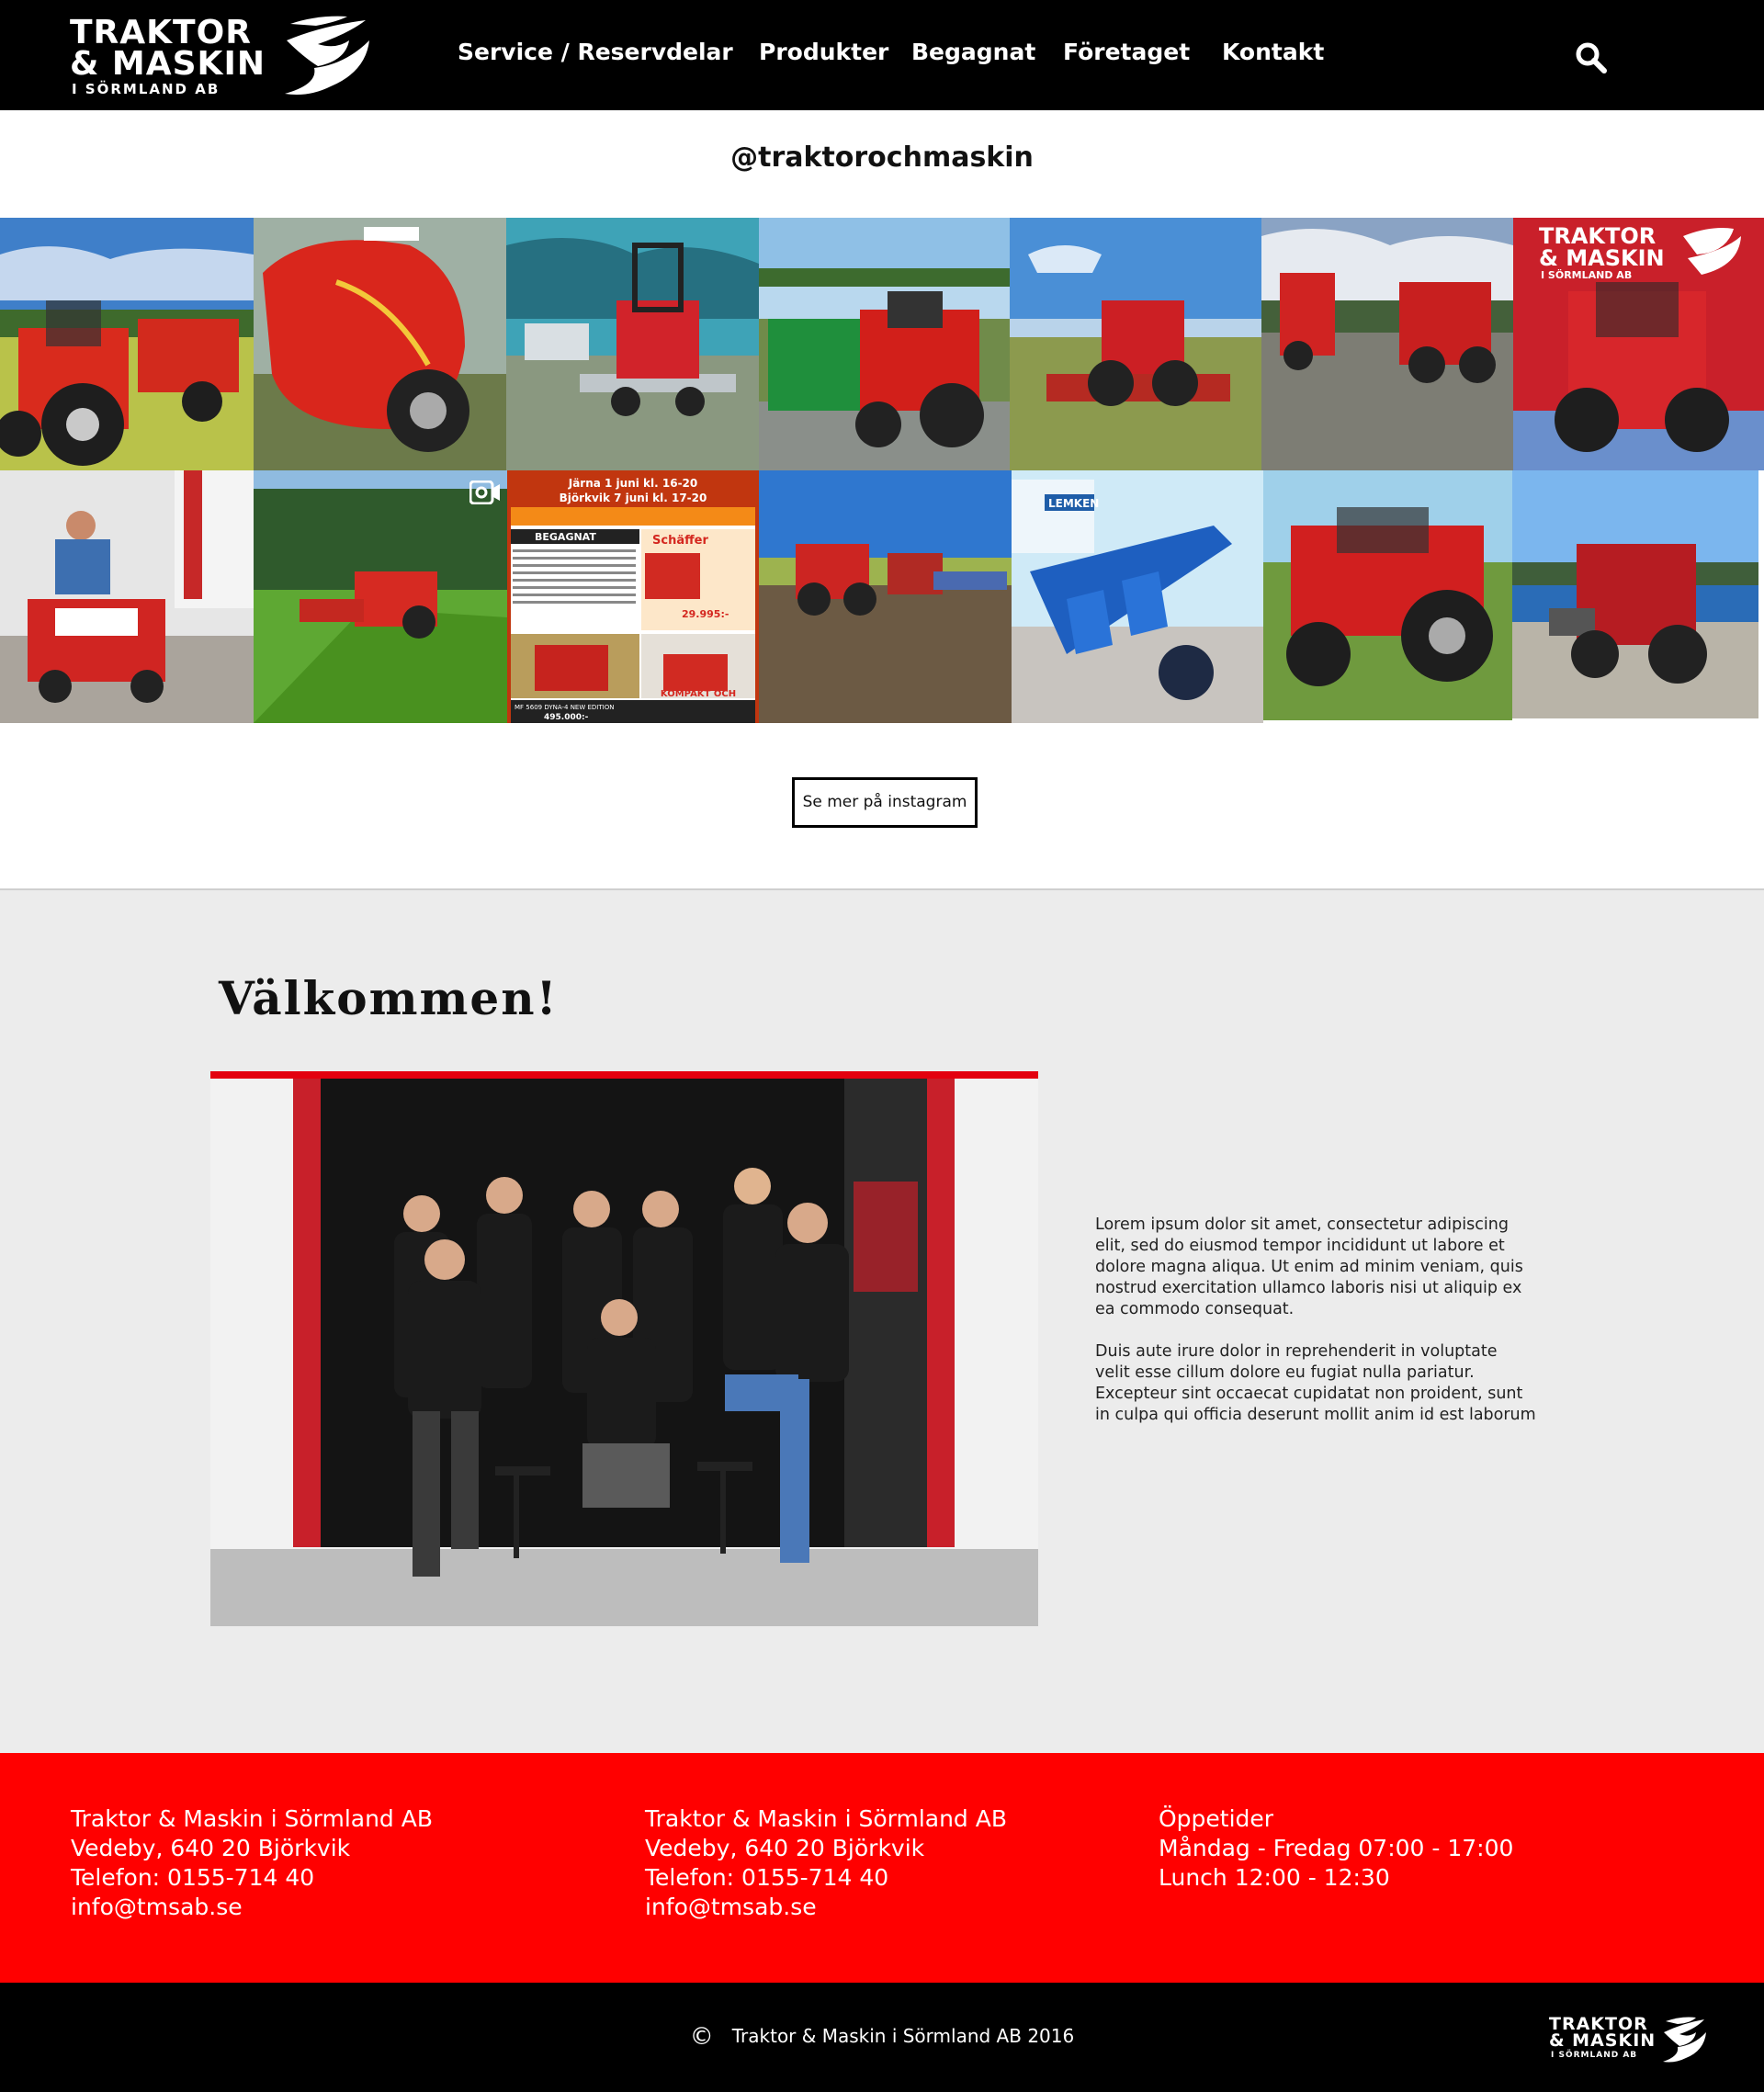 This screenshot has width=1764, height=2092. I want to click on tile-sign-line-2: & MASKIN, so click(1602, 258).